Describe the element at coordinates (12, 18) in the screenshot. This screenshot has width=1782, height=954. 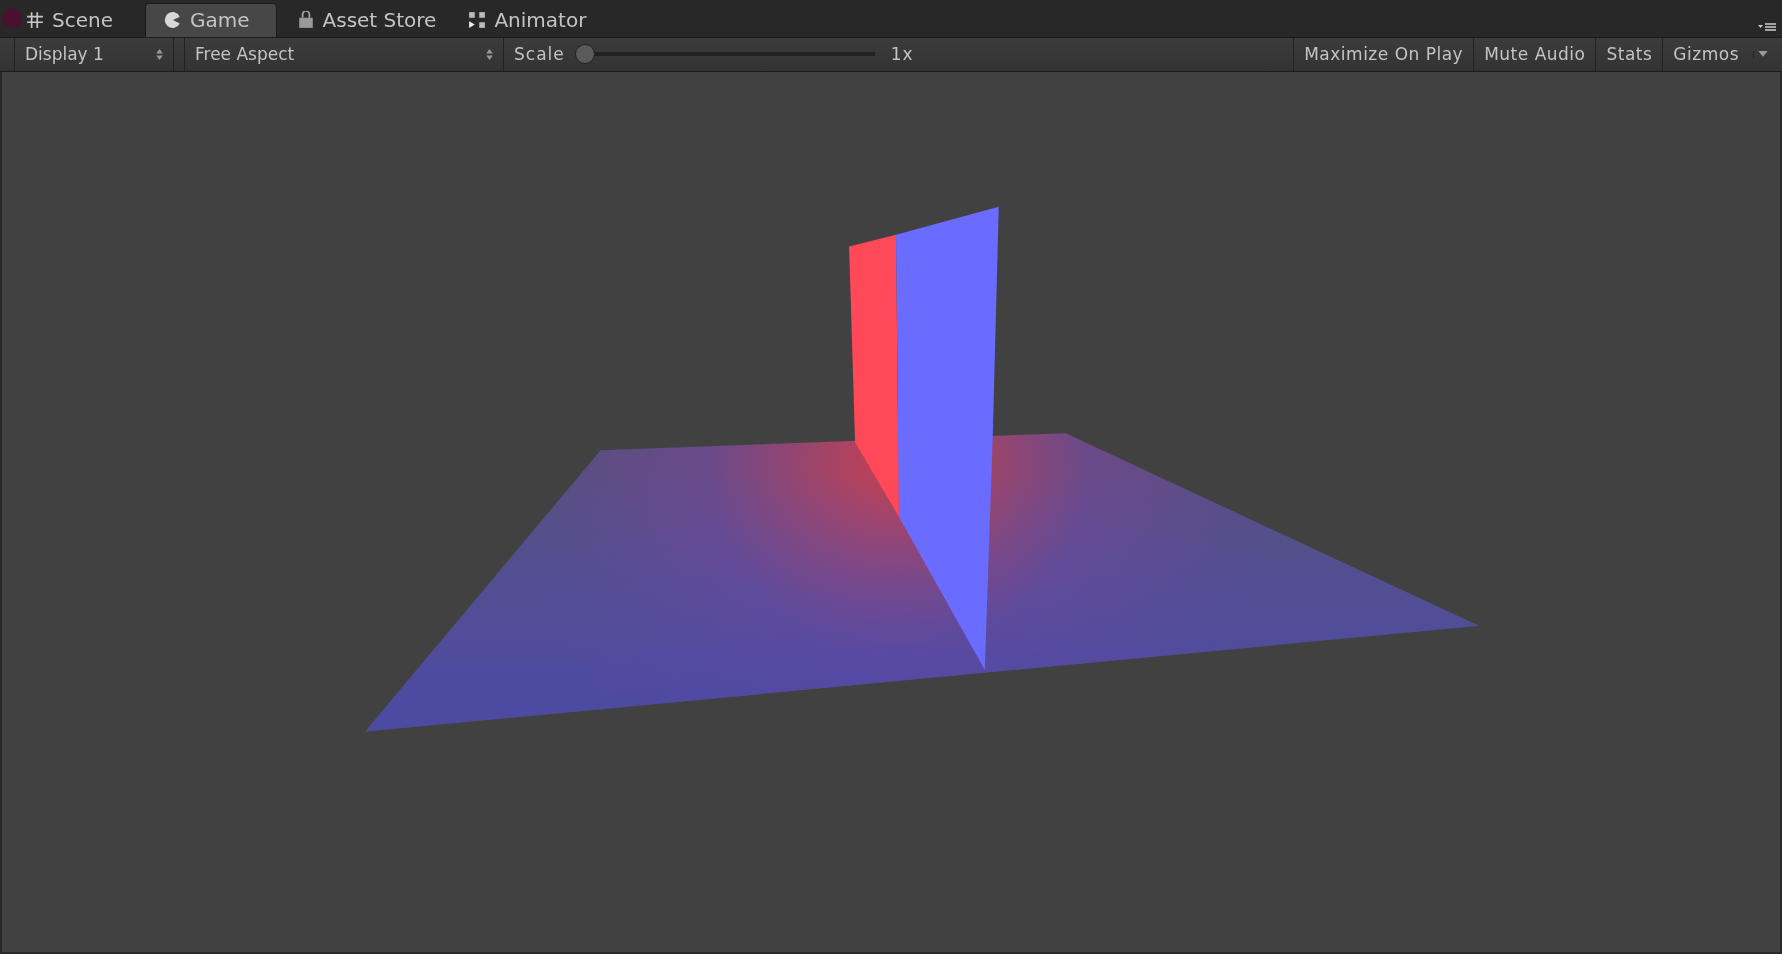
I see `record-dot-icon` at that location.